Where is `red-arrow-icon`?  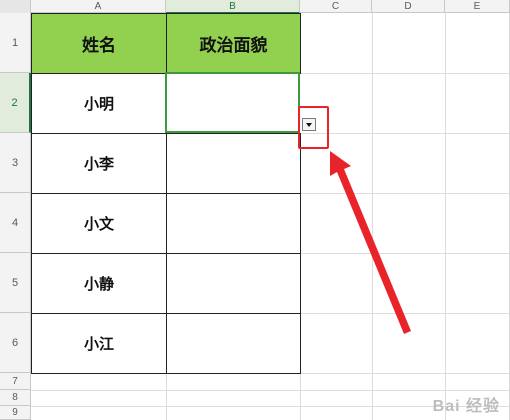 red-arrow-icon is located at coordinates (370, 242).